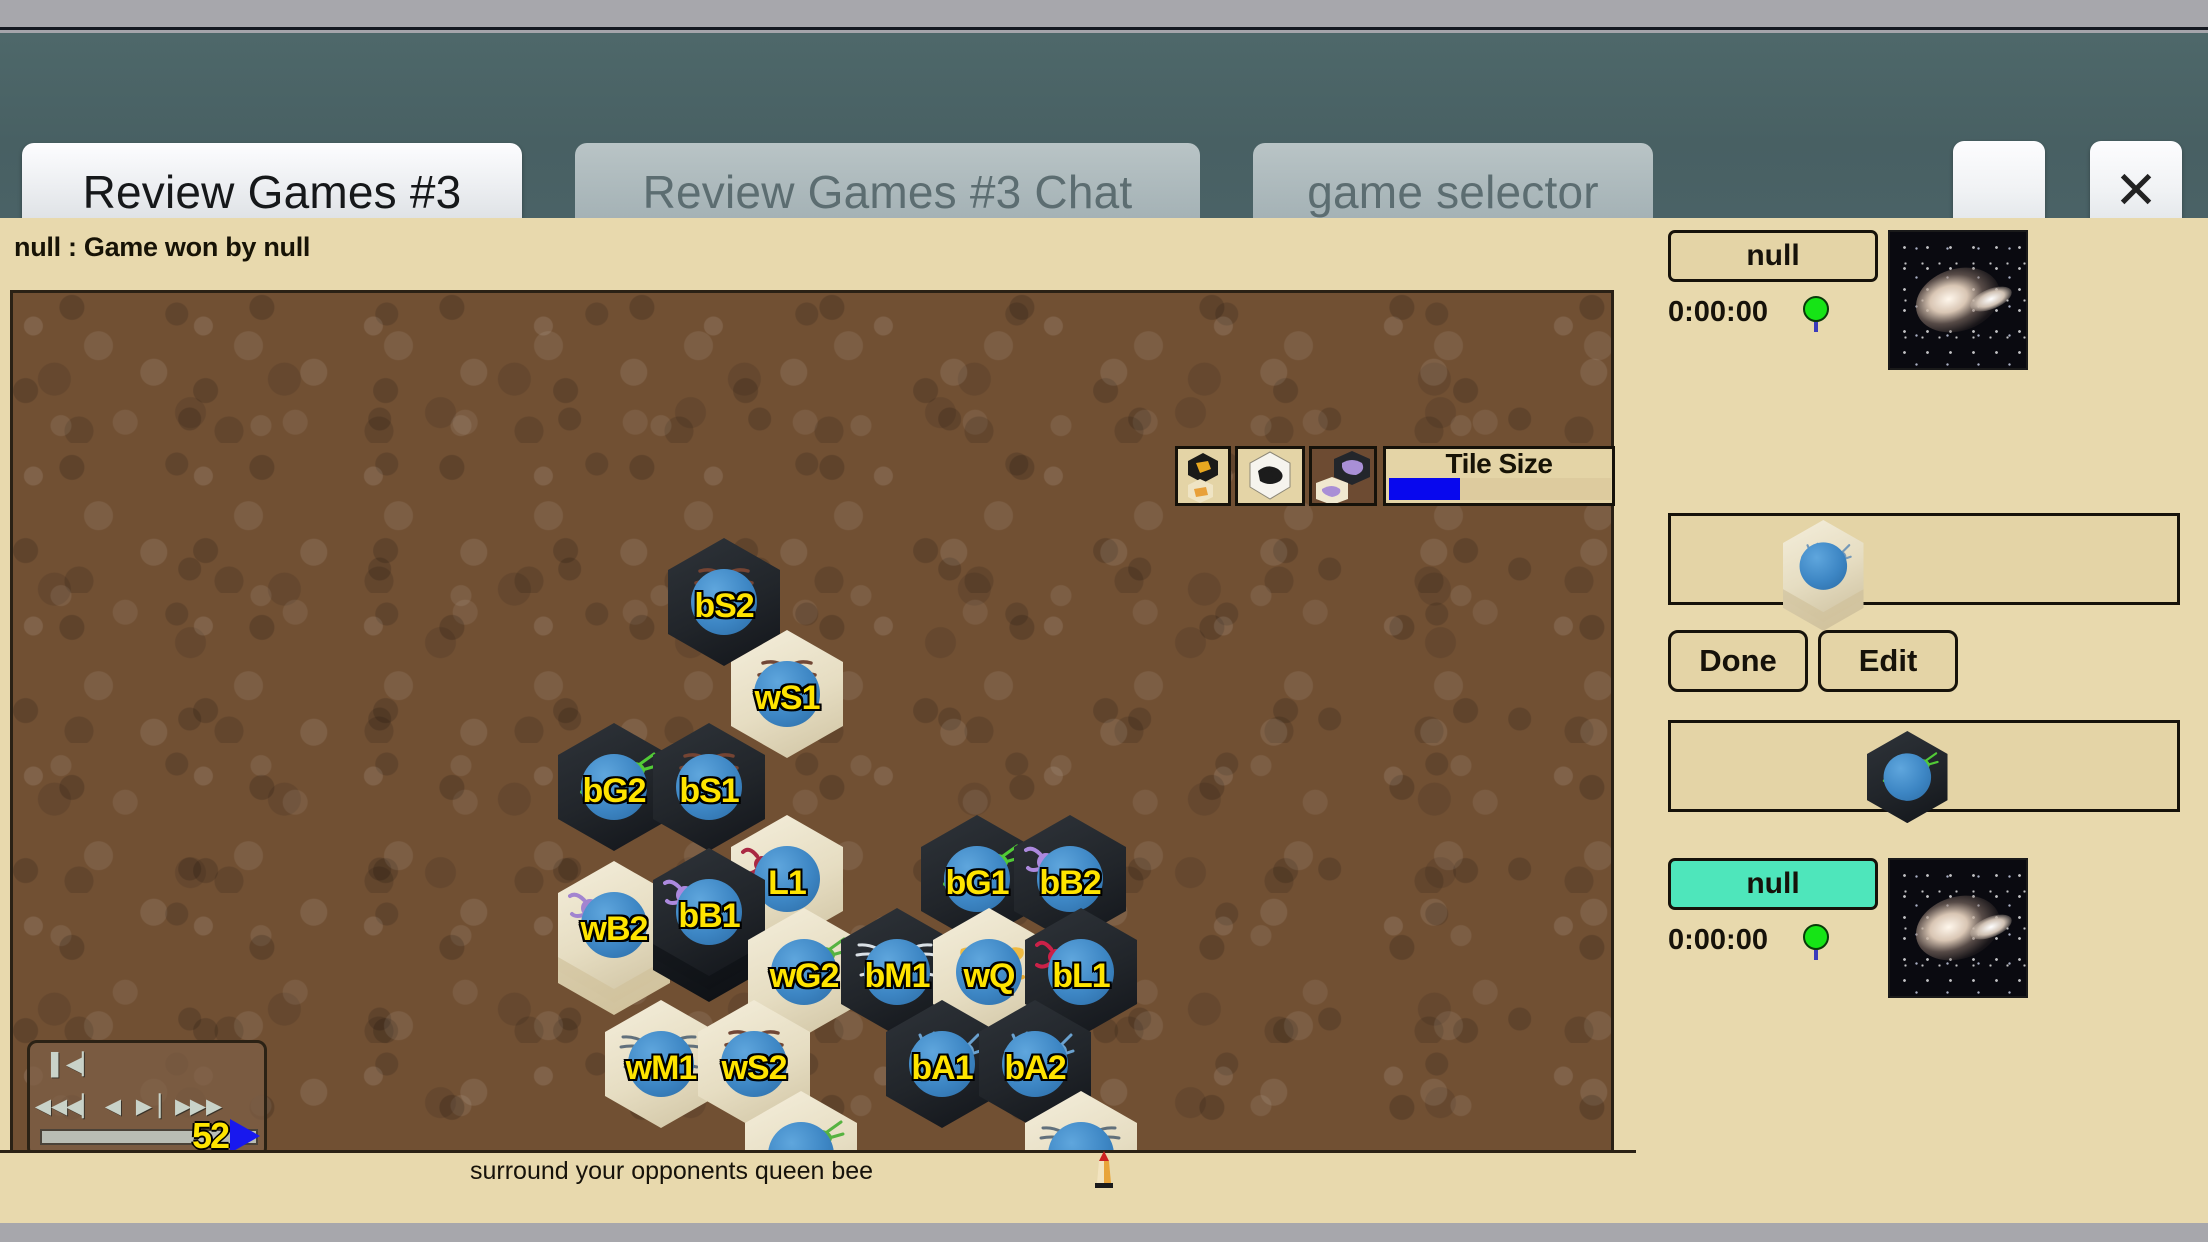 Image resolution: width=2208 pixels, height=1242 pixels. I want to click on theme-preview-board-button, so click(1343, 476).